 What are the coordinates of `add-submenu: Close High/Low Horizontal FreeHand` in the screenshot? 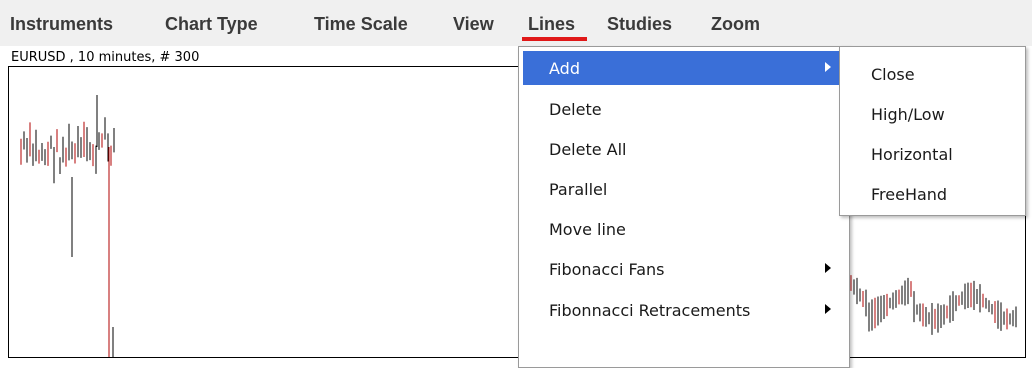 It's located at (932, 131).